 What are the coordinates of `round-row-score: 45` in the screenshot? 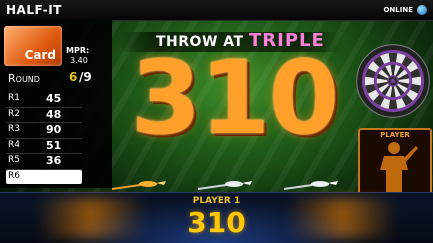 It's located at (54, 98).